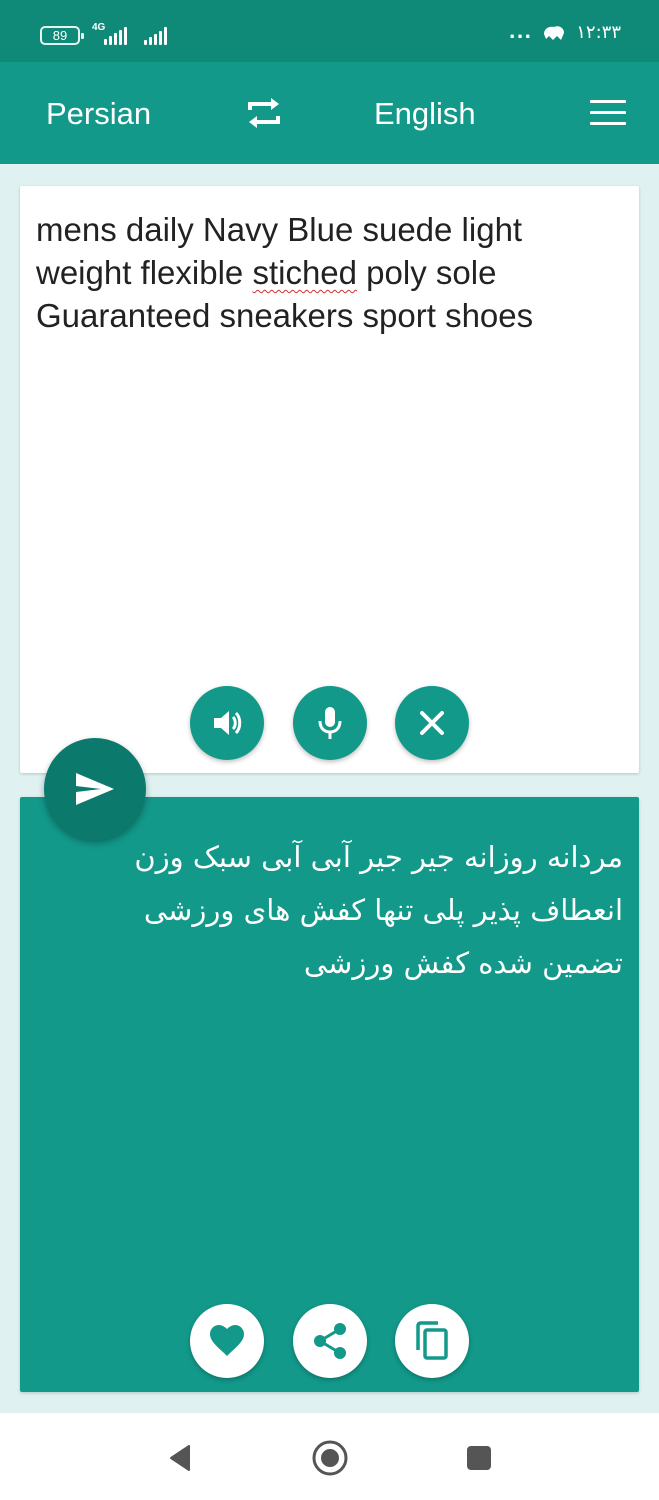 The width and height of the screenshot is (659, 1500). I want to click on microphone-icon, so click(330, 723).